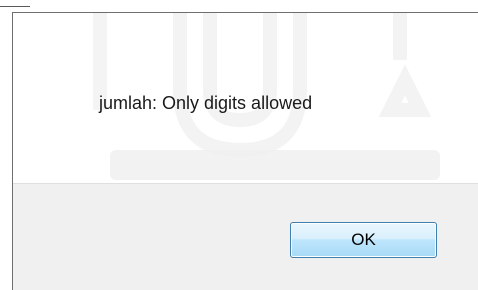 Image resolution: width=478 pixels, height=290 pixels. Describe the element at coordinates (239, 6) in the screenshot. I see `window-edge` at that location.